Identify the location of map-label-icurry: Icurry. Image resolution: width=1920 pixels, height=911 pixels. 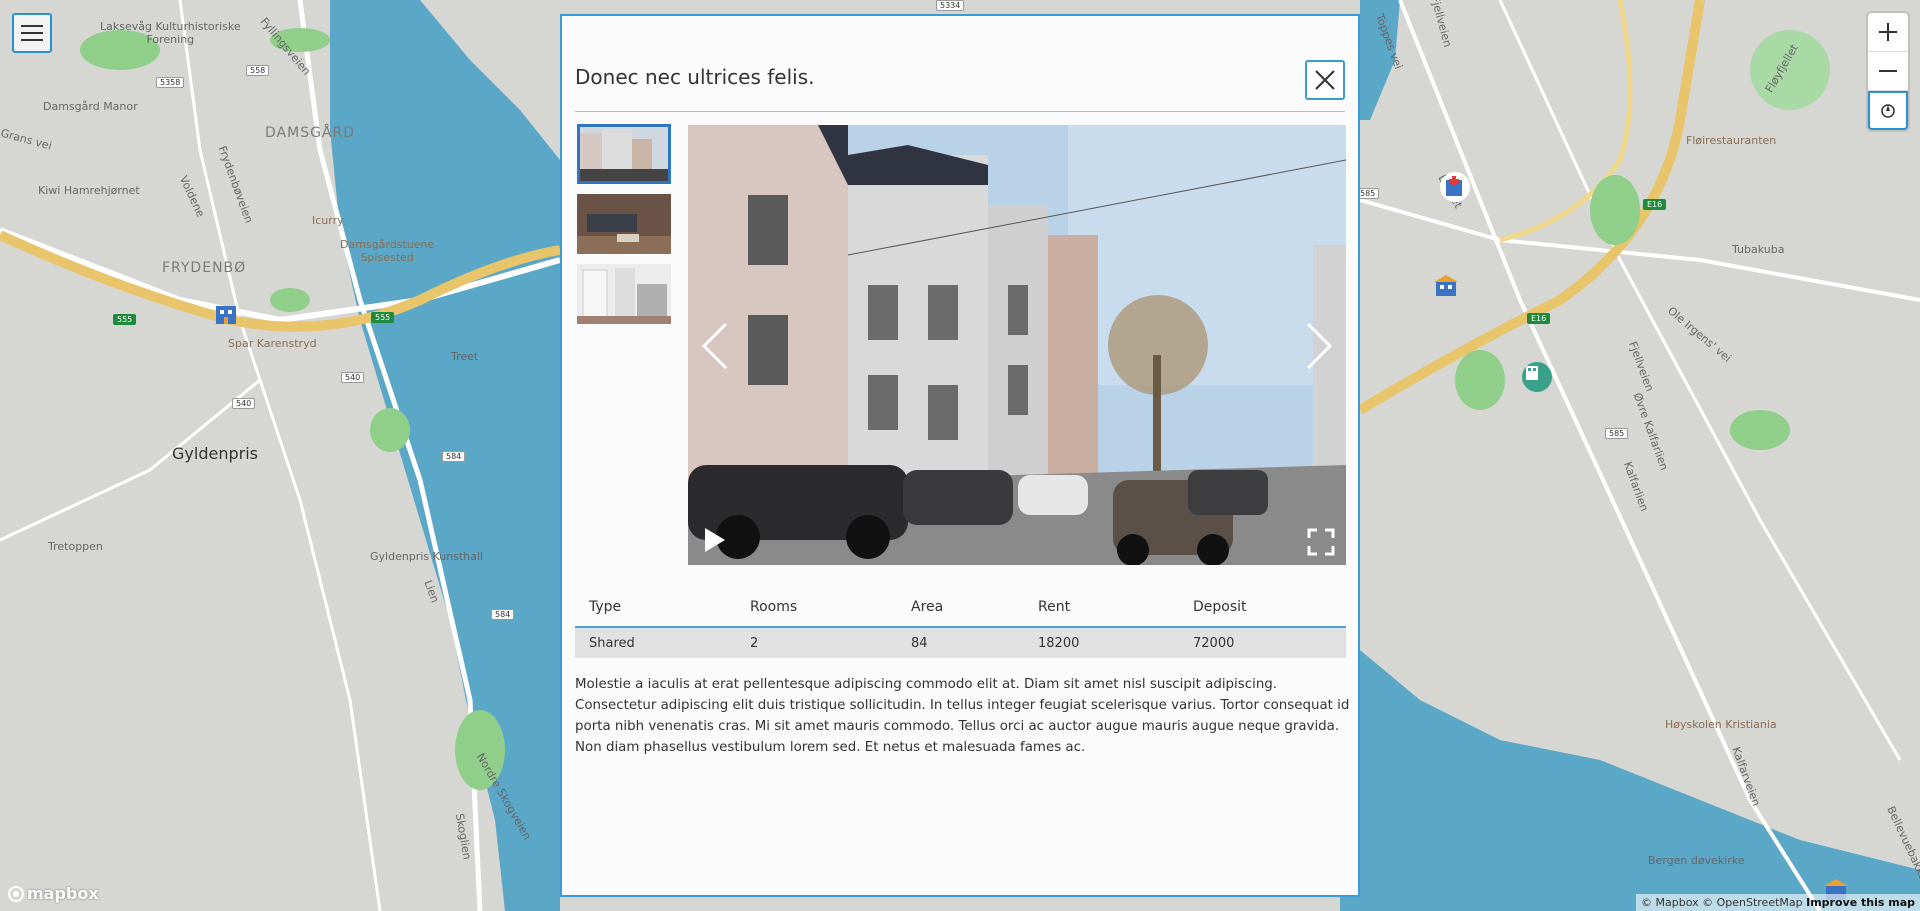
(328, 220).